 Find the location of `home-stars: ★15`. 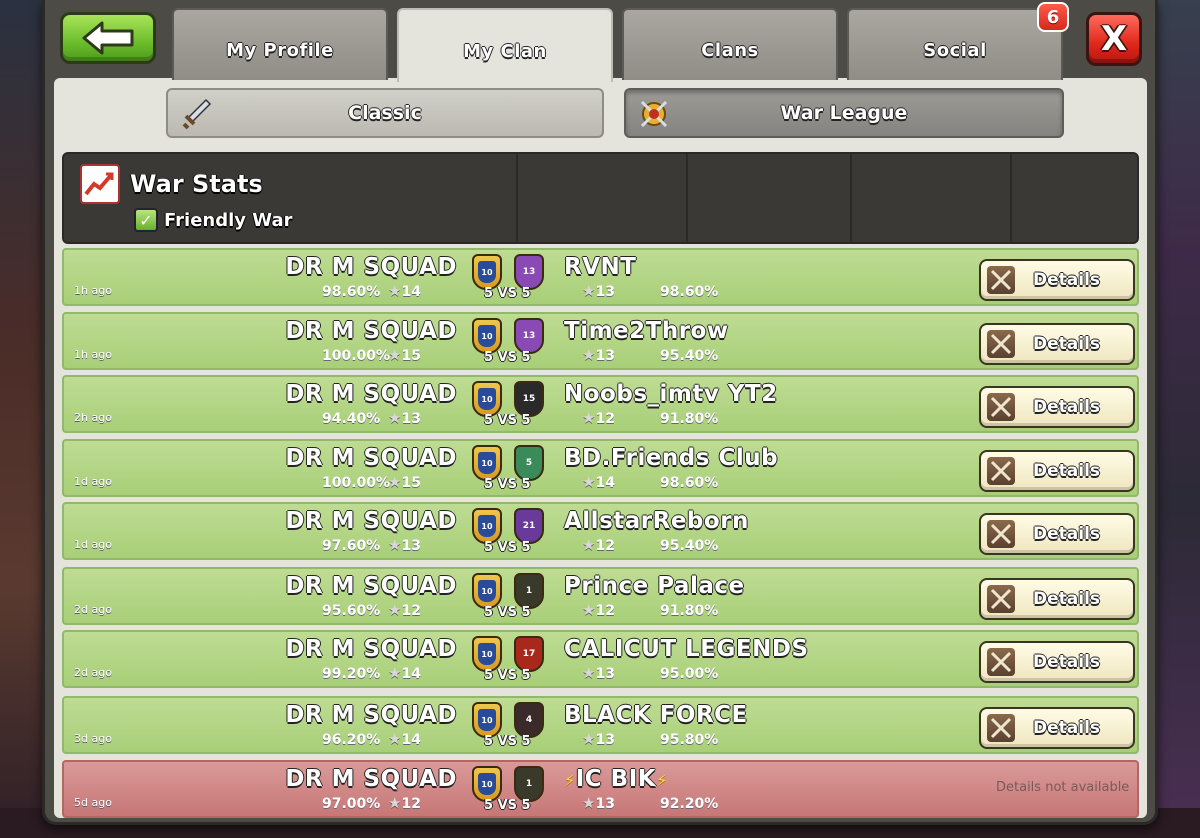

home-stars: ★15 is located at coordinates (404, 482).